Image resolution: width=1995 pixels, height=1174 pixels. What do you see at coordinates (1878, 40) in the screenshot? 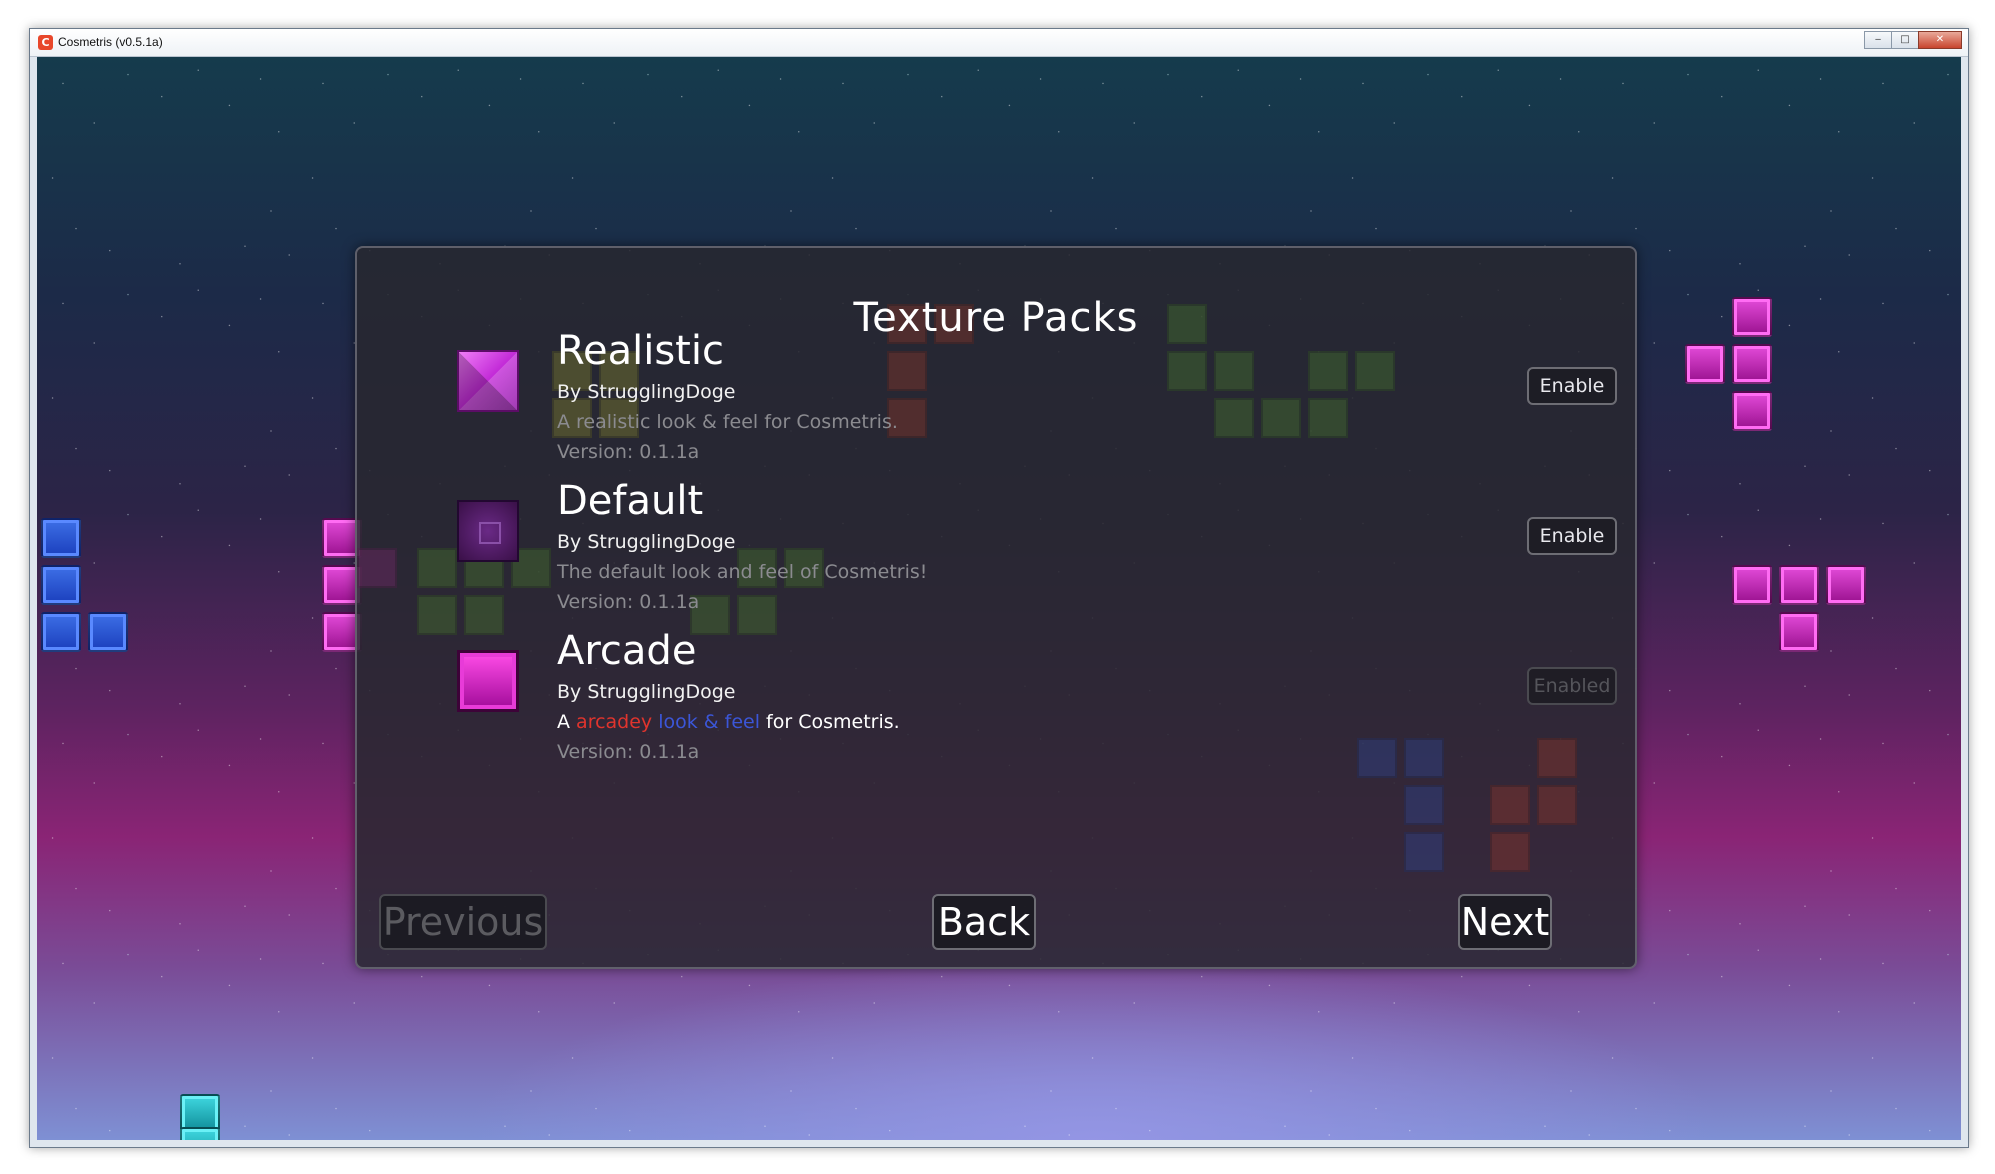
I see `minimize-icon: ‒` at bounding box center [1878, 40].